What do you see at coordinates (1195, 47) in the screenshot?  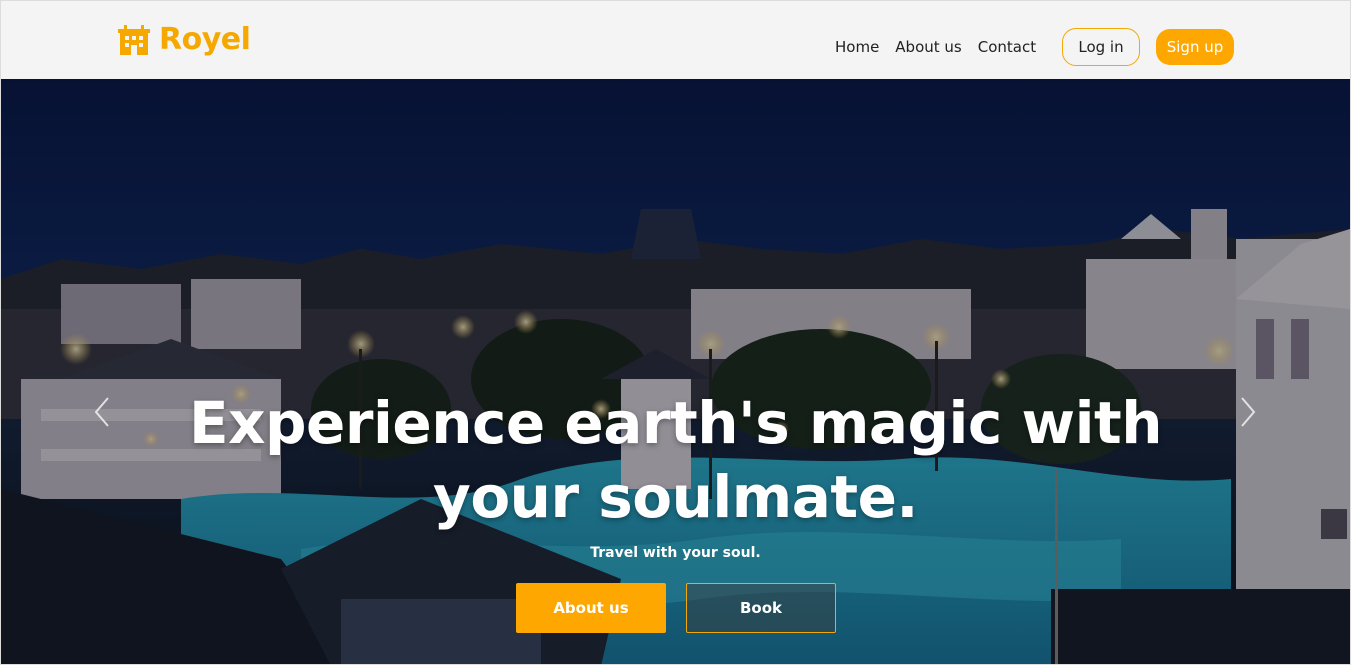 I see `signup-button: Sign up` at bounding box center [1195, 47].